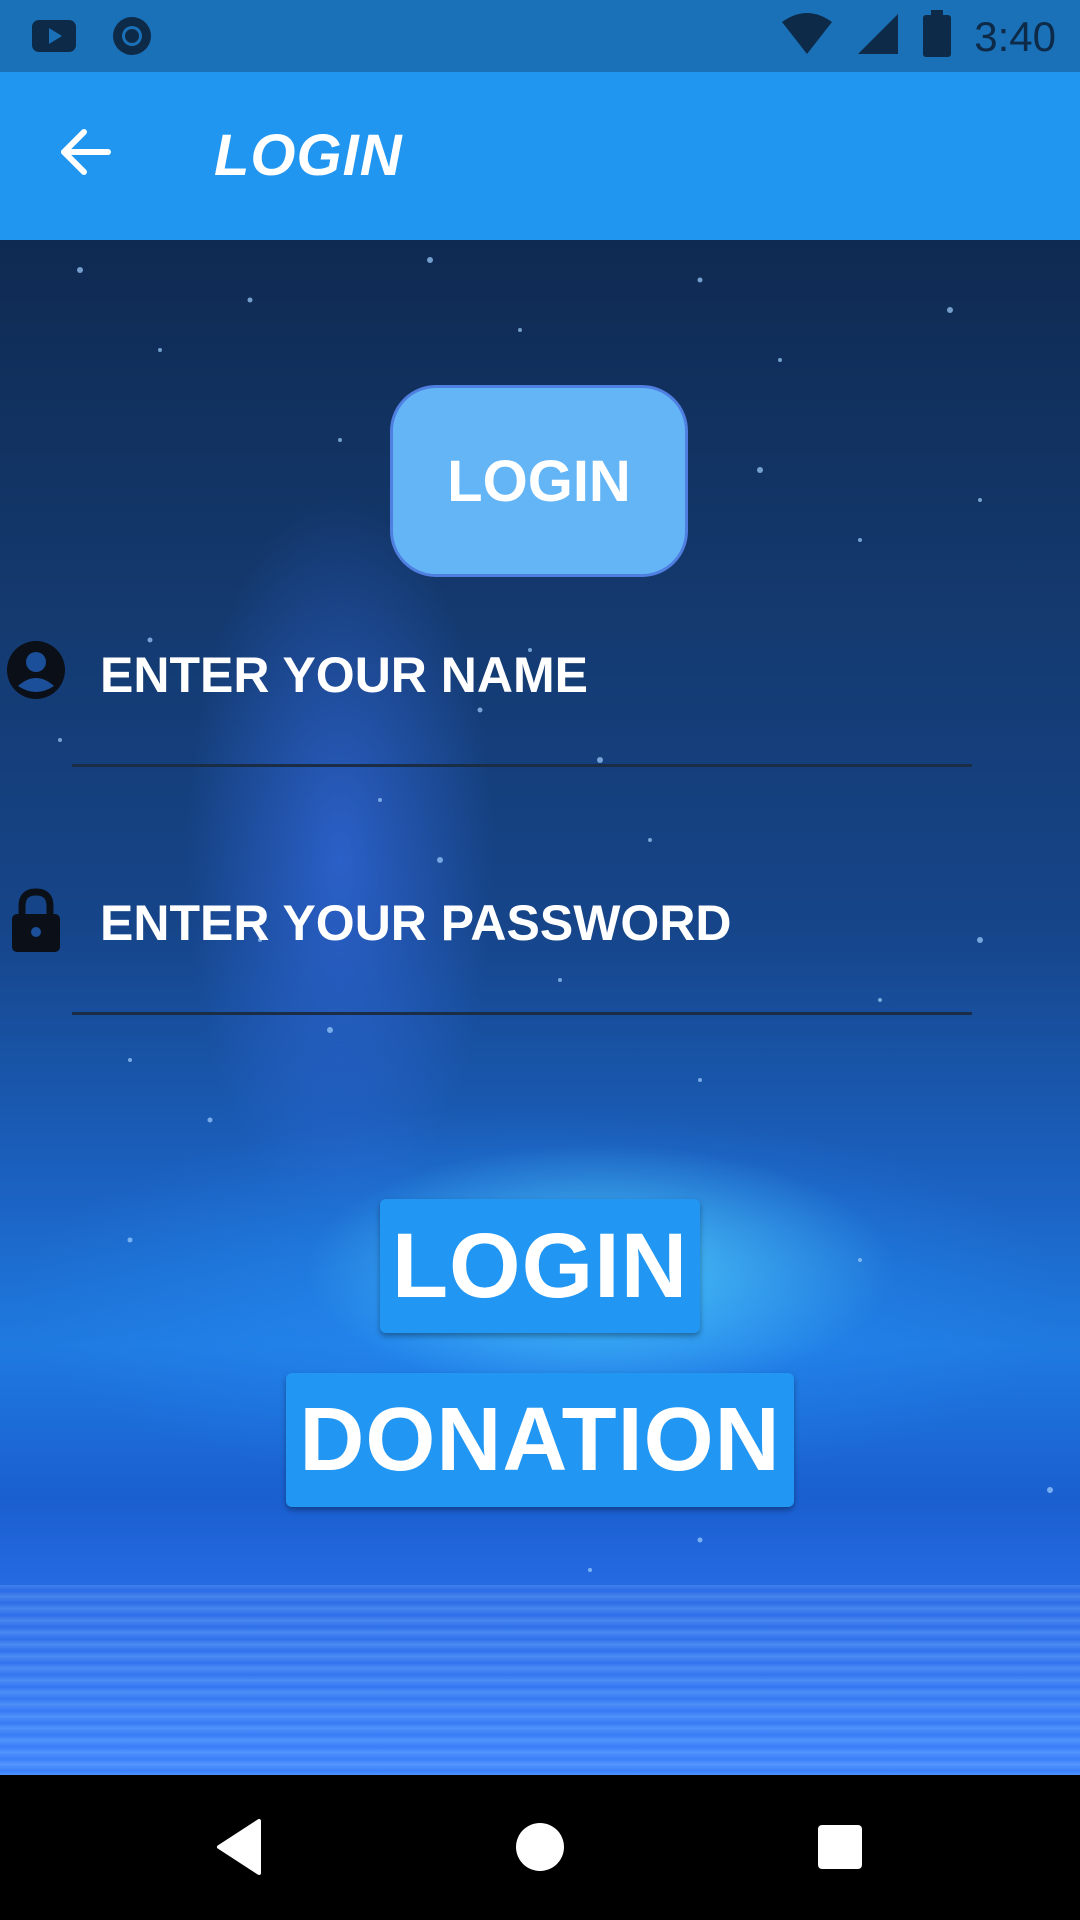 The width and height of the screenshot is (1080, 1920). I want to click on signal-icon, so click(878, 36).